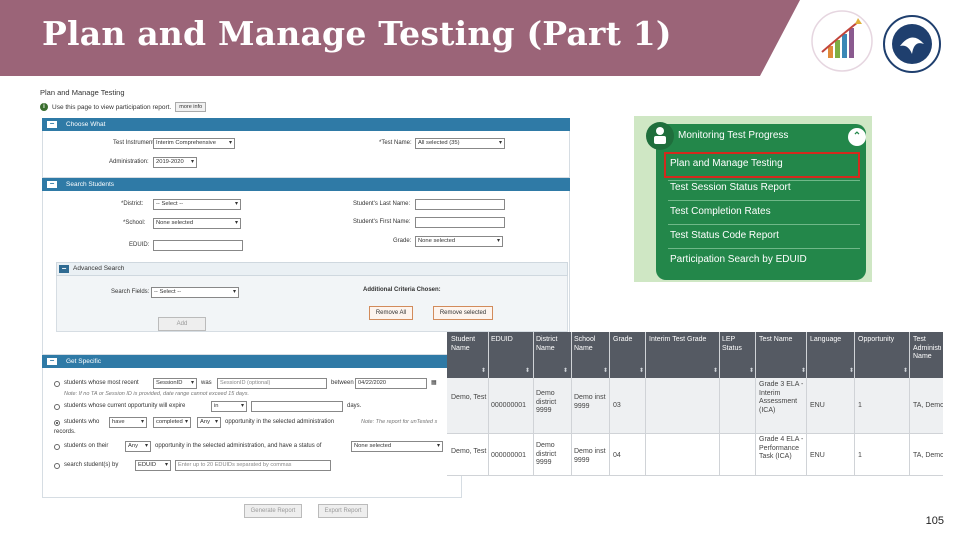  Describe the element at coordinates (273, 511) in the screenshot. I see `generate-report-button: Generate Report` at that location.